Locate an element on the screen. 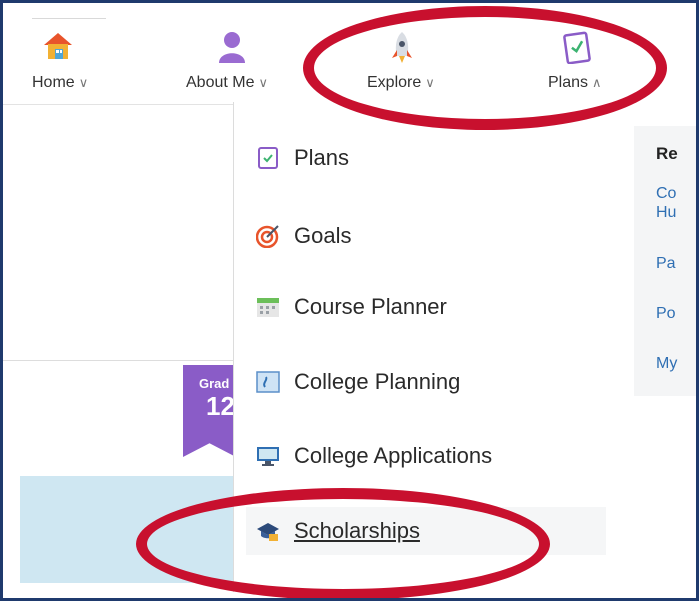 The height and width of the screenshot is (601, 699). resource-link: Hu is located at coordinates (666, 212).